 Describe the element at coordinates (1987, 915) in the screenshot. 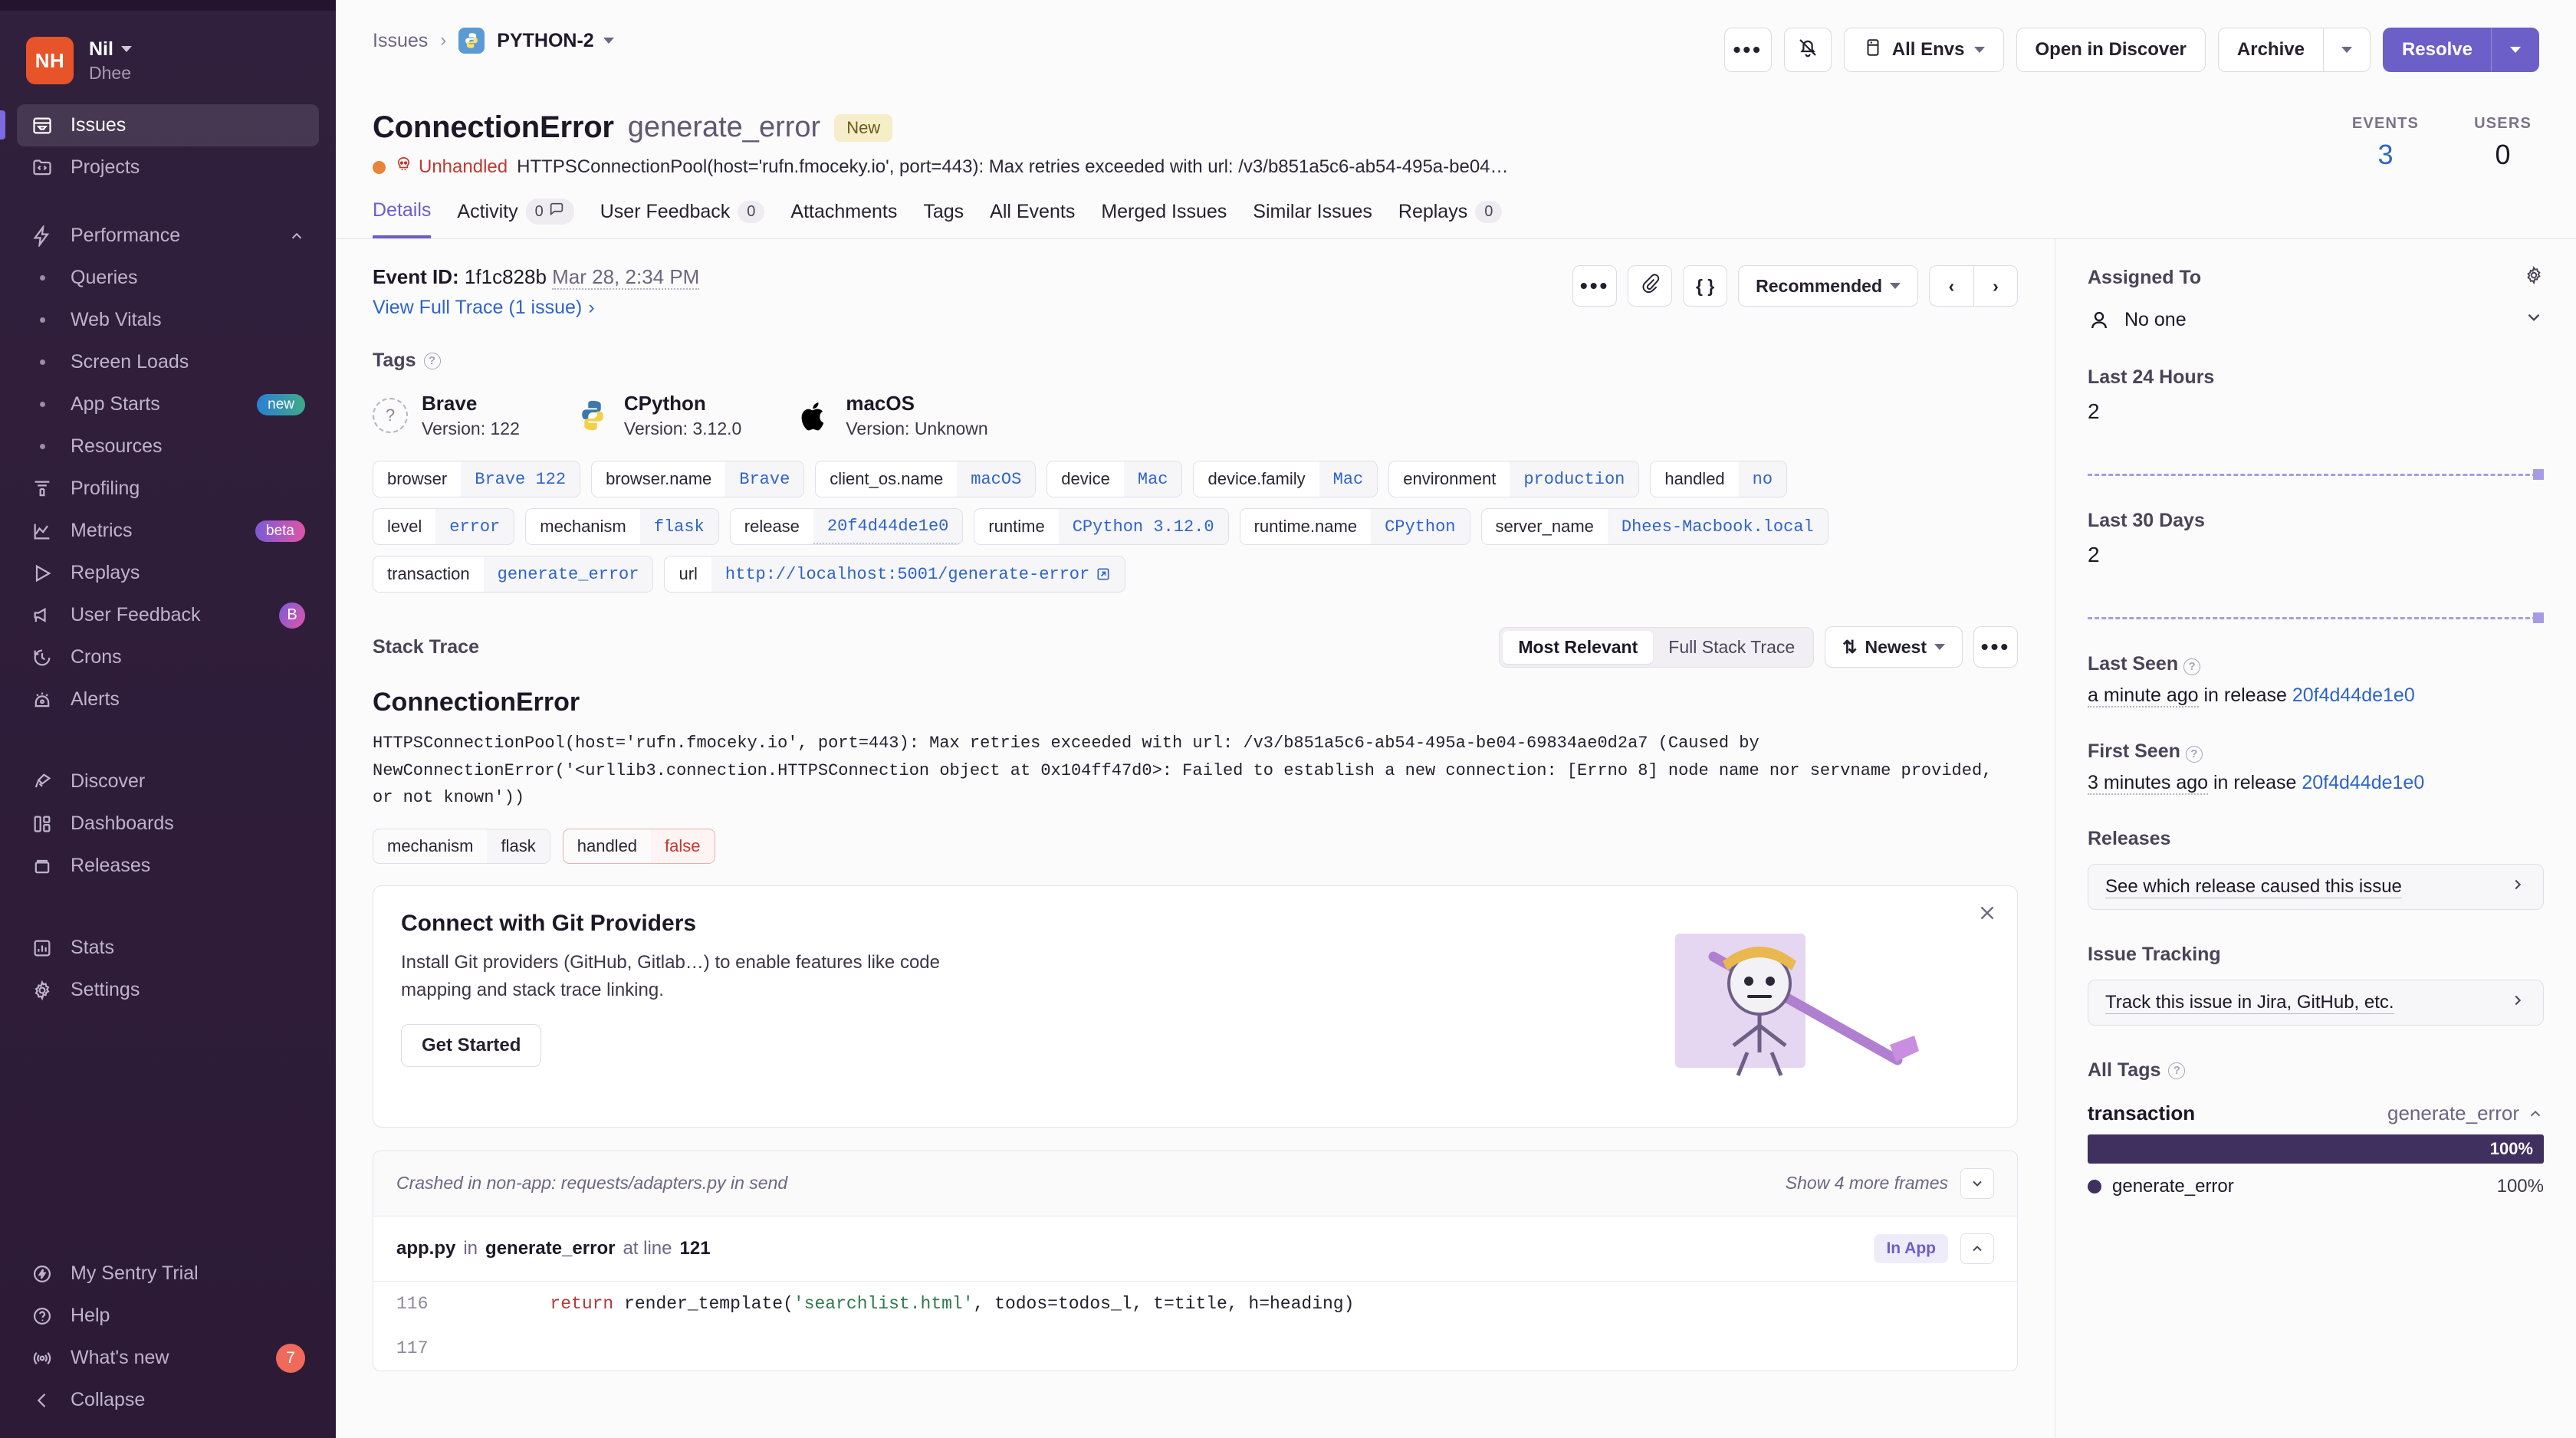

I see `close-icon` at that location.